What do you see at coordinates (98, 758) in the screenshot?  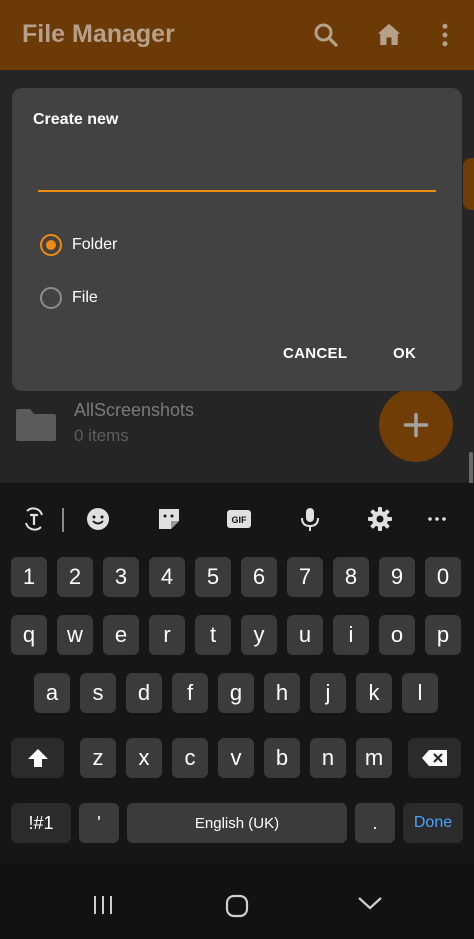 I see `key-z: z` at bounding box center [98, 758].